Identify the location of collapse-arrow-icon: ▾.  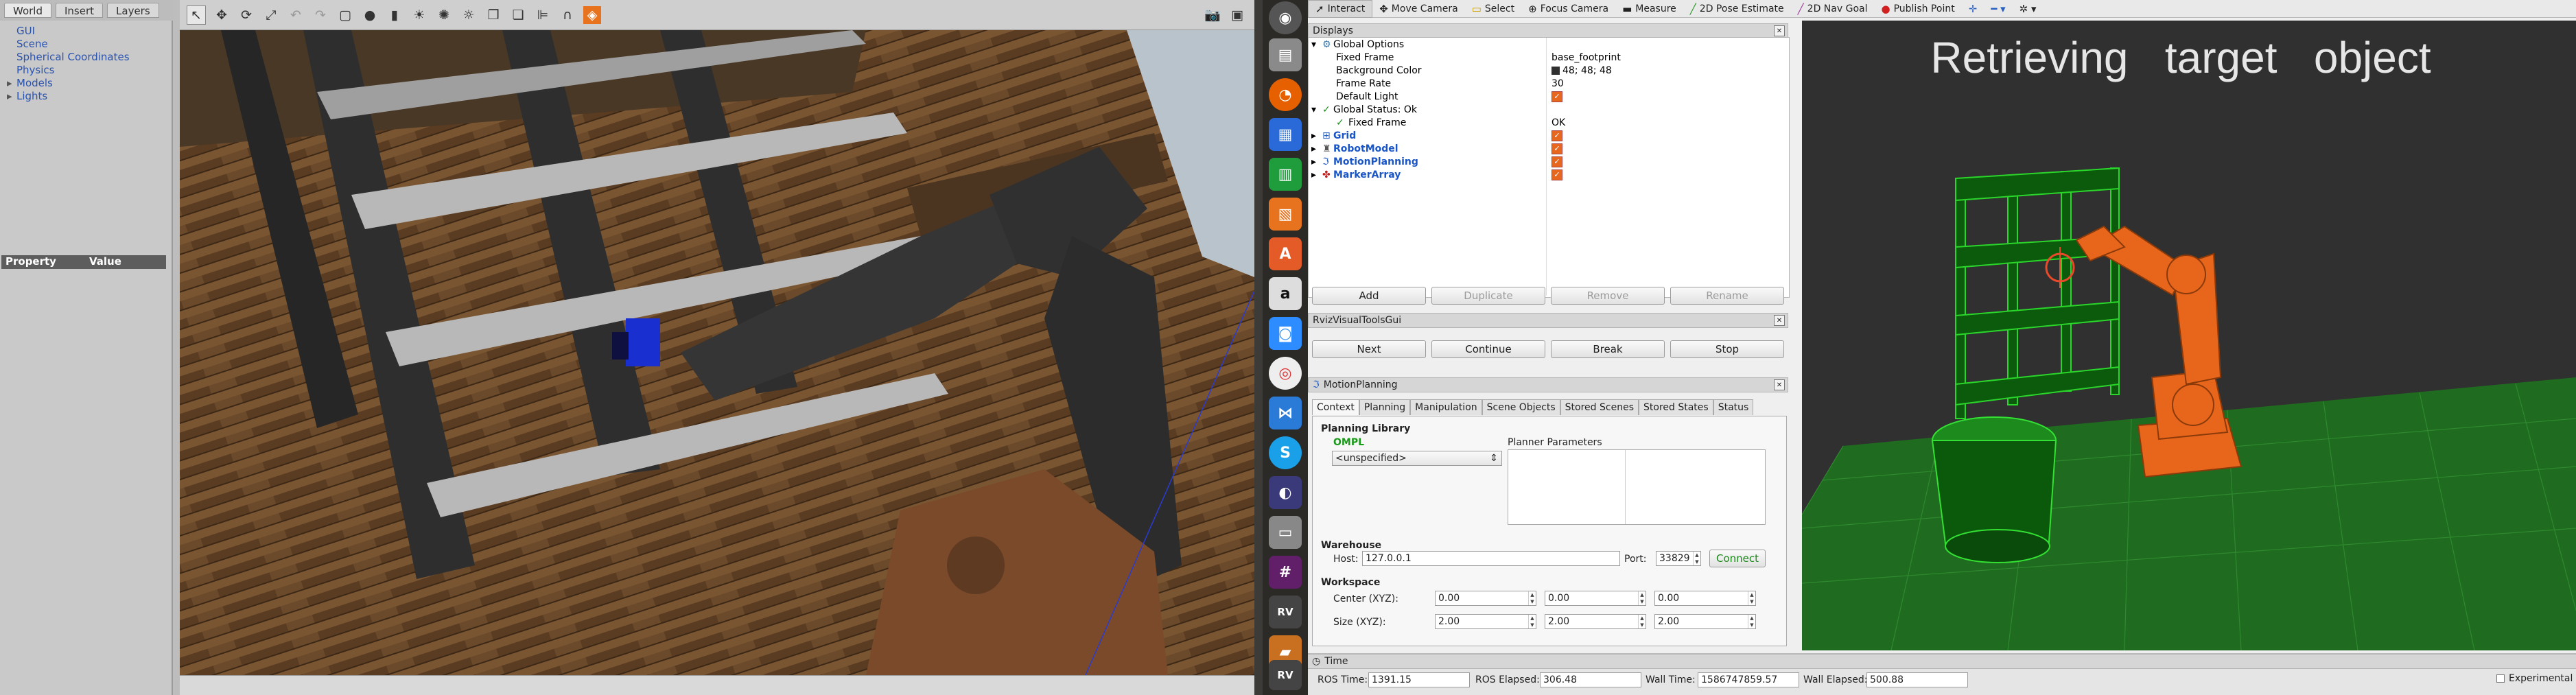
(1313, 44).